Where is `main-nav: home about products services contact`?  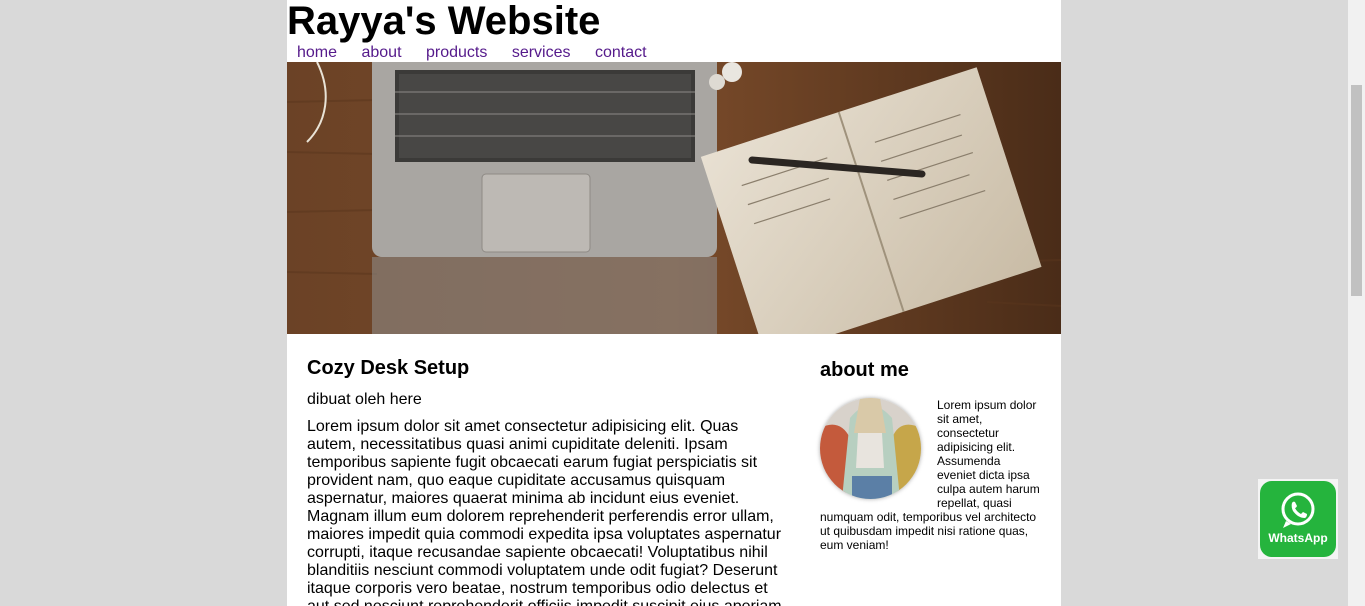 main-nav: home about products services contact is located at coordinates (482, 53).